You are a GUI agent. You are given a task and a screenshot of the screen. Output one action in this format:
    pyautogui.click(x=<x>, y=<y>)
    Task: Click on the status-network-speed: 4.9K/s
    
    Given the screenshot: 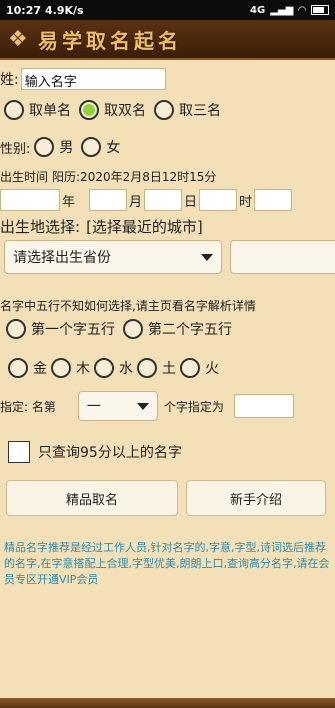 What is the action you would take?
    pyautogui.click(x=64, y=10)
    